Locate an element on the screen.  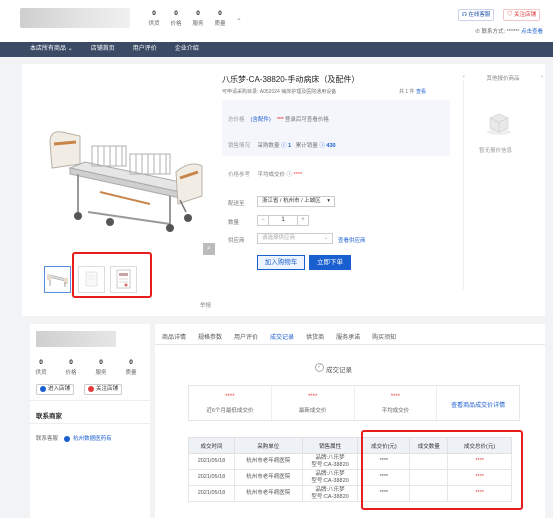
store-name-blurred is located at coordinates (76, 339).